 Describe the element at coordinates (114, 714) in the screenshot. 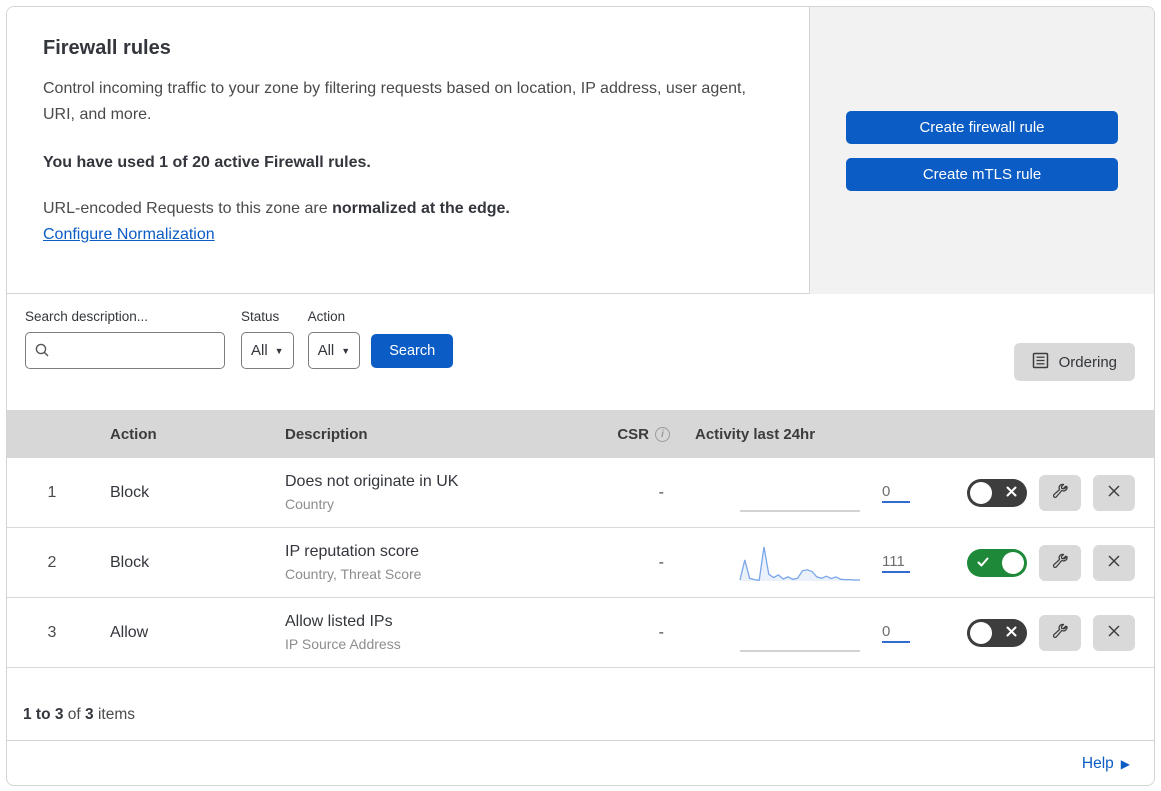

I see `items-text: items` at that location.